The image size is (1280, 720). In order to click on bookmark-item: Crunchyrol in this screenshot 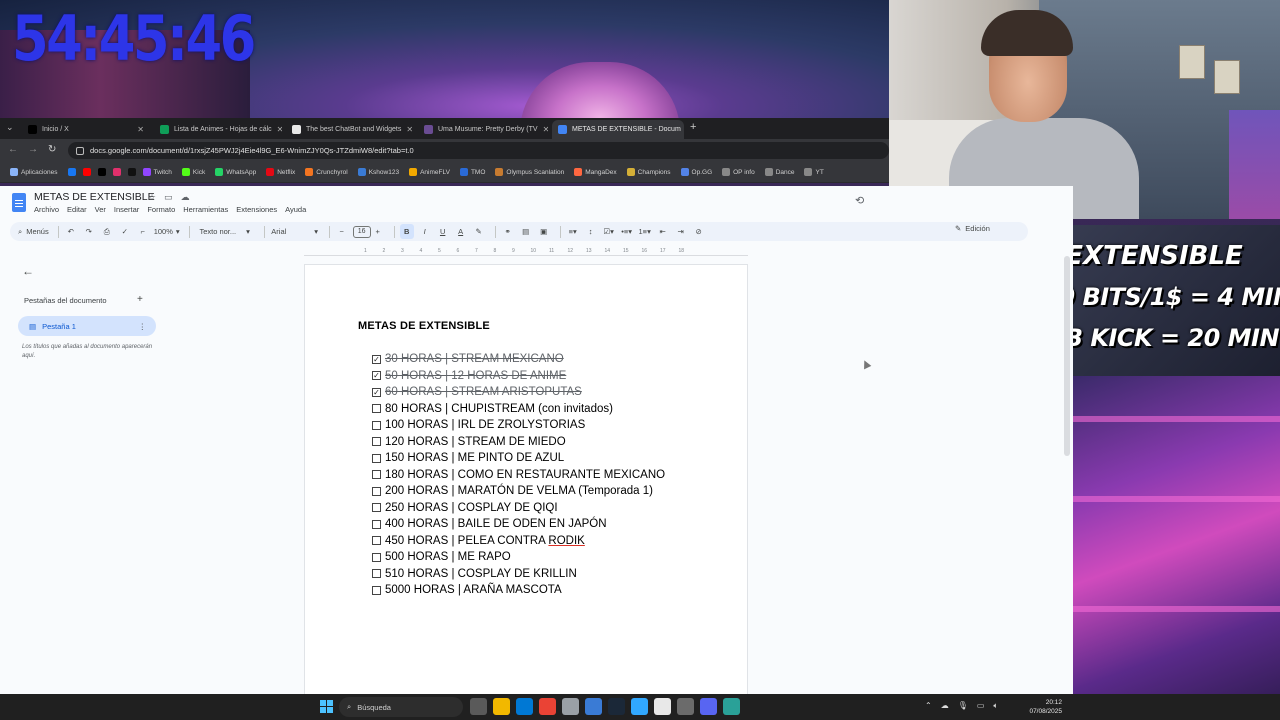, I will do `click(326, 172)`.